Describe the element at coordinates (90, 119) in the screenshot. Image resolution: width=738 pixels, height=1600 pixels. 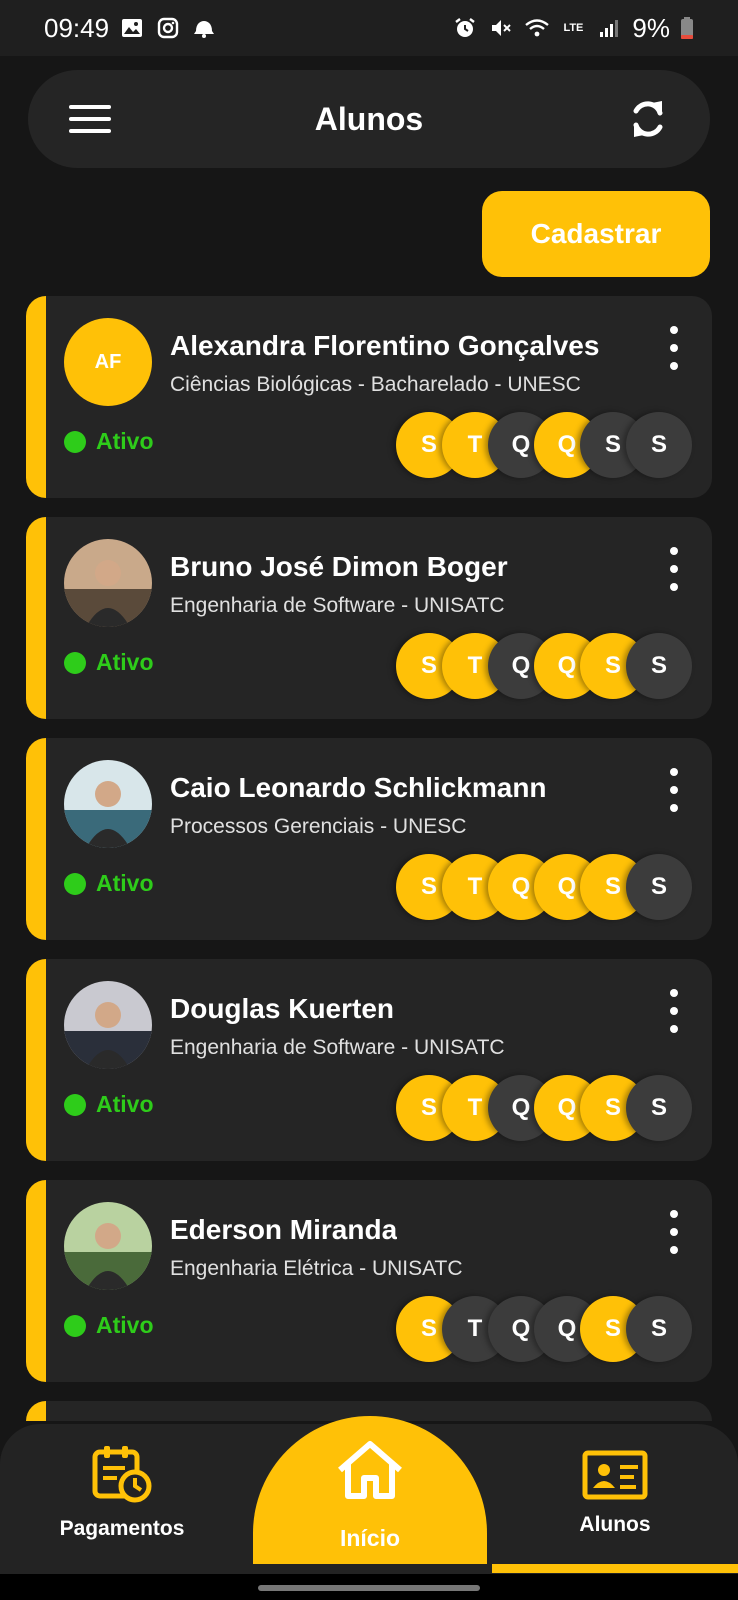
I see `menu-icon` at that location.